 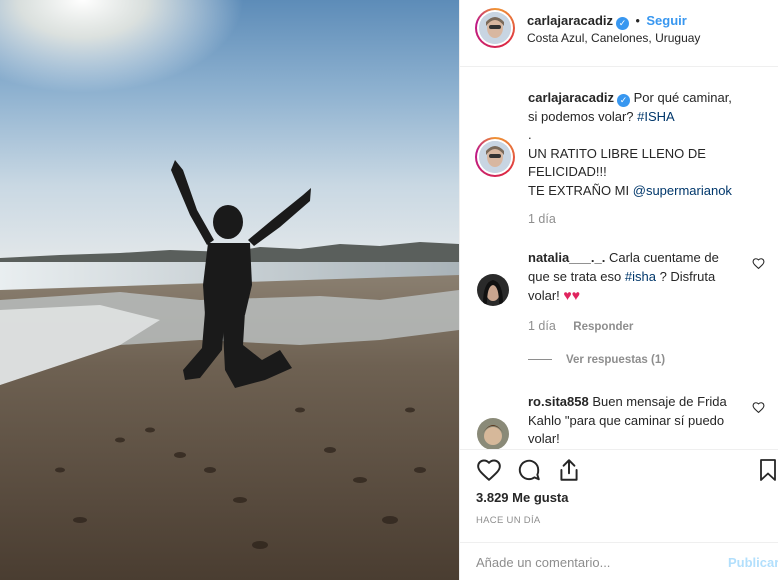 I want to click on caption-hashtag: #ISHA, so click(x=656, y=116).